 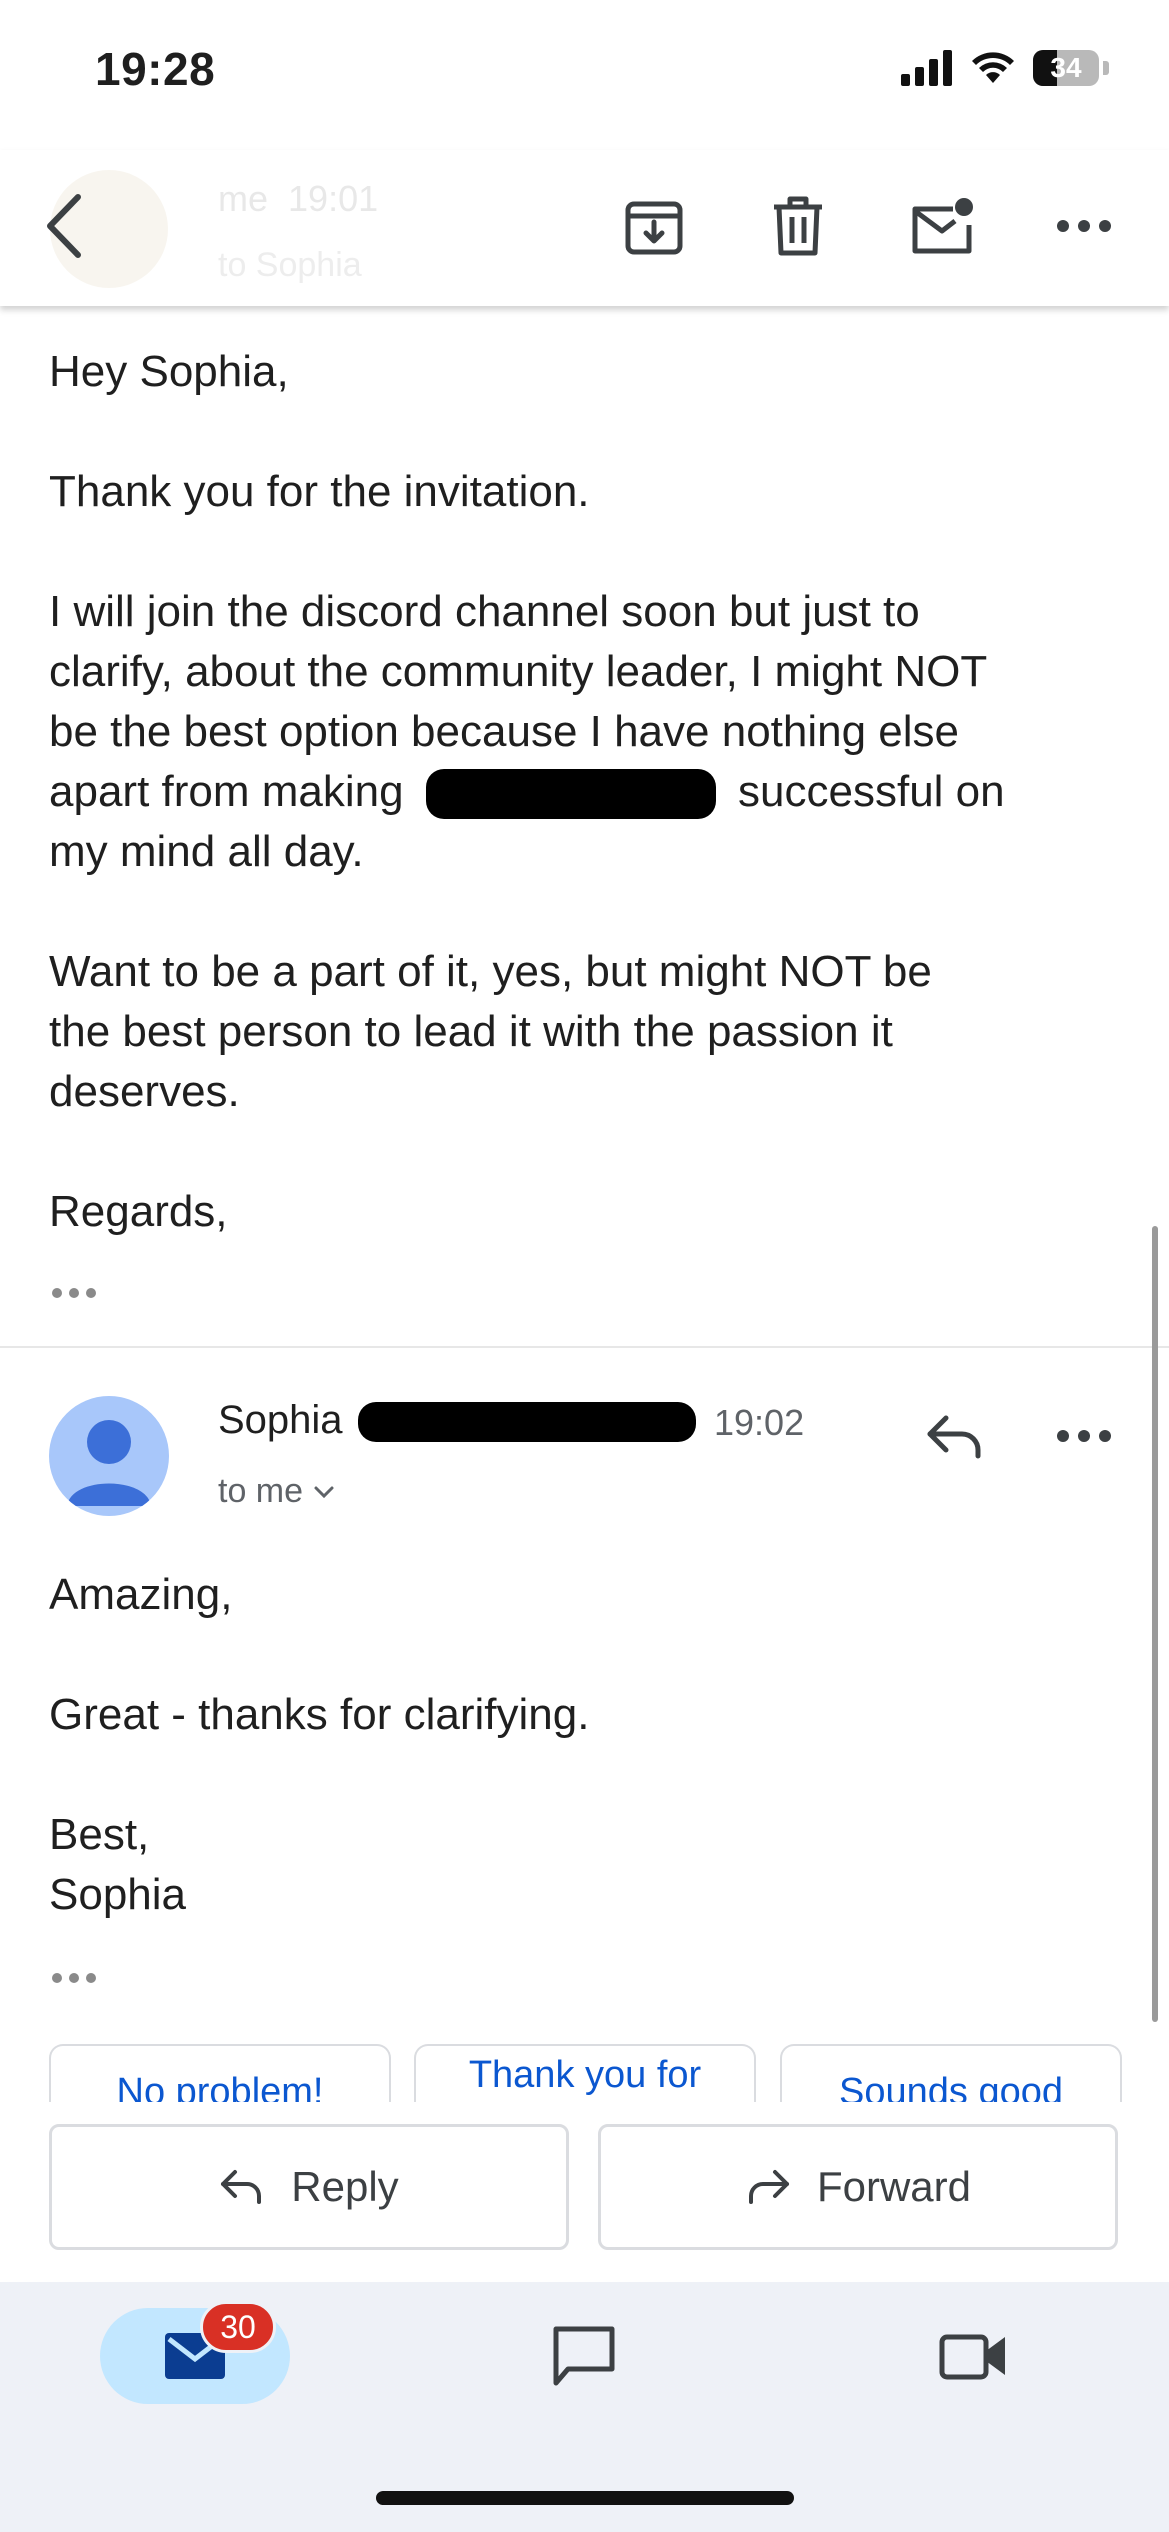 I want to click on mark-unread-button, so click(x=942, y=226).